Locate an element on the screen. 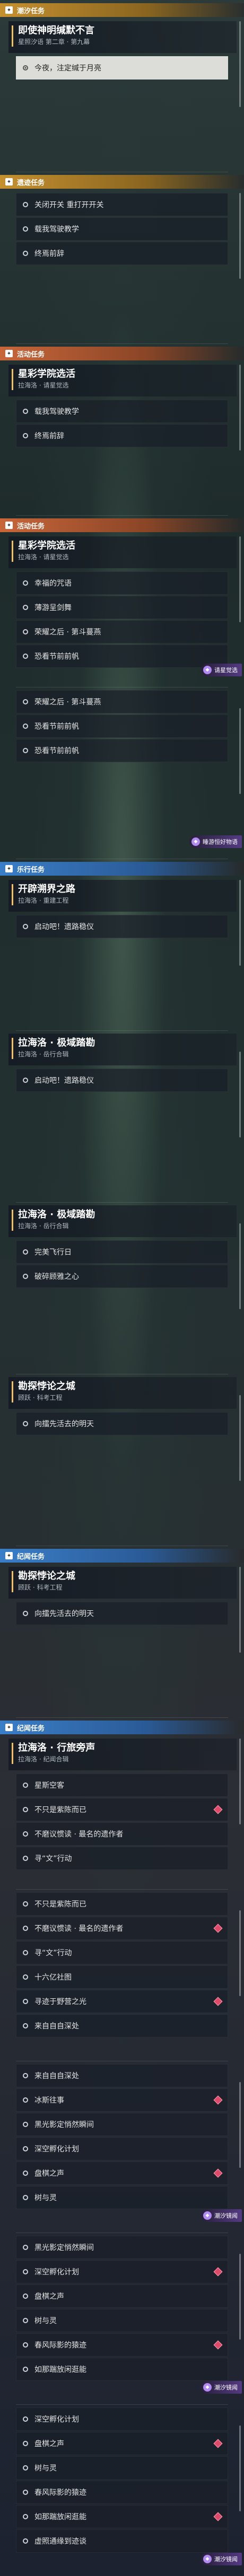 Image resolution: width=244 pixels, height=2576 pixels. objective-item: 完美飞行日 is located at coordinates (122, 1252).